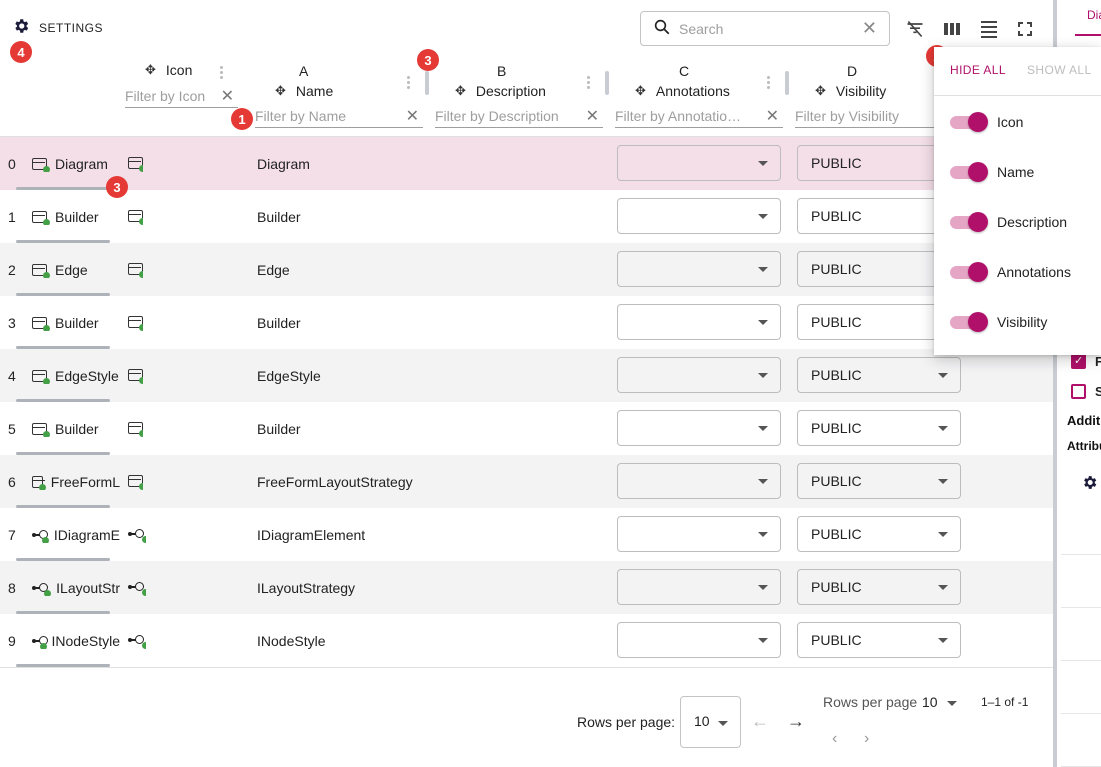 The image size is (1101, 767). Describe the element at coordinates (952, 29) in the screenshot. I see `columns-icon` at that location.